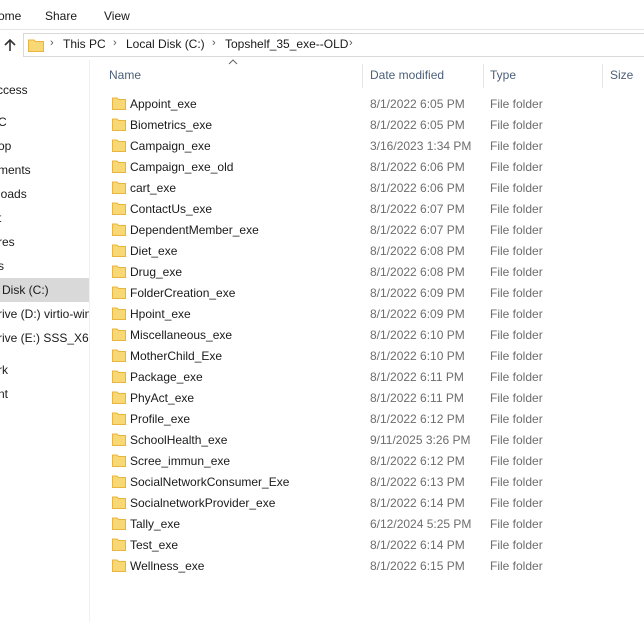 The image size is (644, 622). I want to click on file-row: Diet_exe 8/1/2022 6:08 PM File folder, so click(372, 251).